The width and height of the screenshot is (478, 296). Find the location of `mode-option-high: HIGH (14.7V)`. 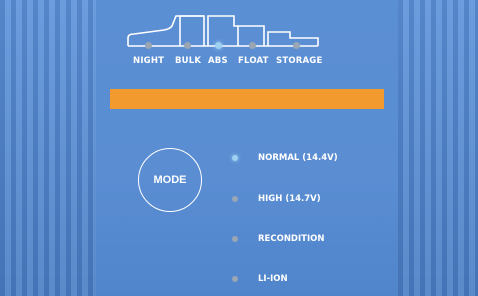

mode-option-high: HIGH (14.7V) is located at coordinates (276, 199).